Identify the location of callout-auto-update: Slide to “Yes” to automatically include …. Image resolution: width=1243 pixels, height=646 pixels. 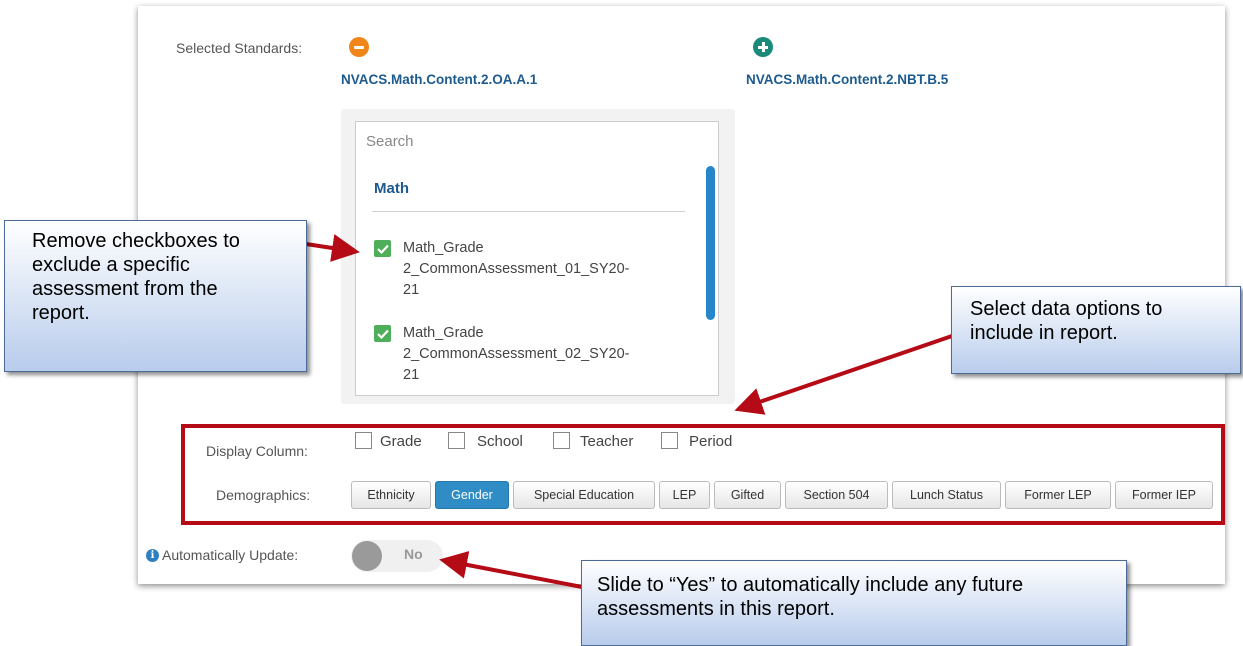
(854, 603).